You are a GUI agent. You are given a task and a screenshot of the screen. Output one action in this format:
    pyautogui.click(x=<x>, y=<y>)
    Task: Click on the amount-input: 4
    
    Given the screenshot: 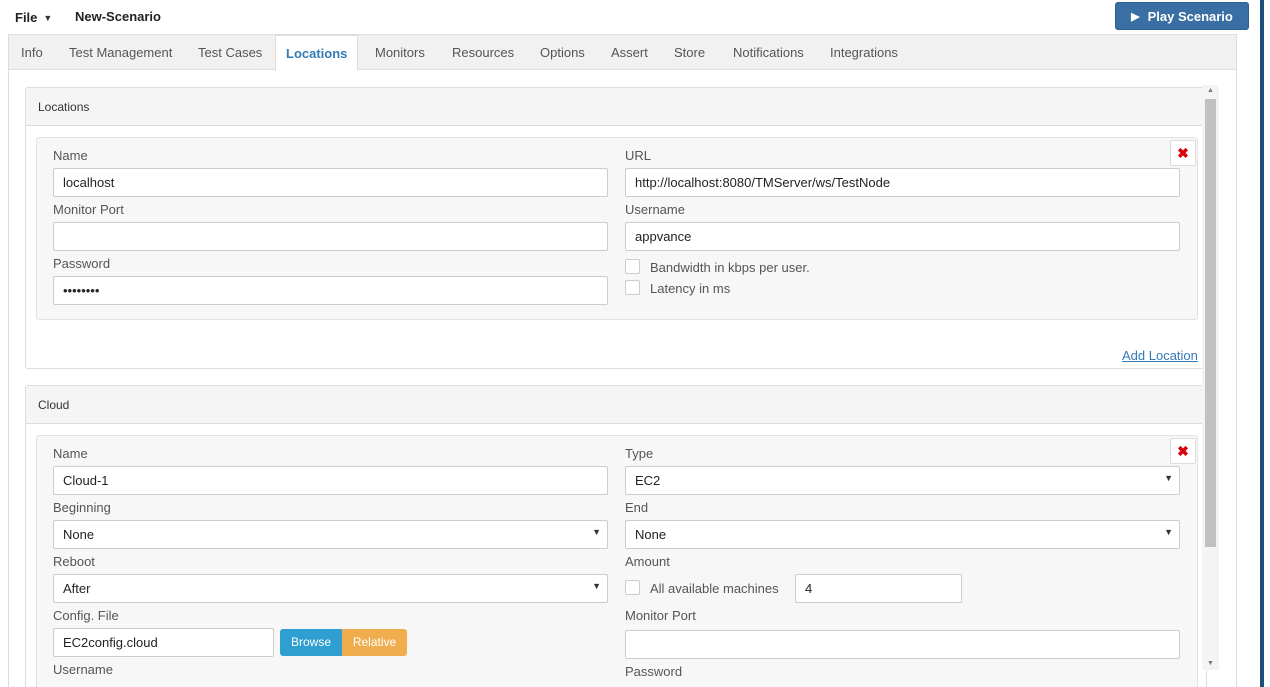 What is the action you would take?
    pyautogui.click(x=878, y=588)
    